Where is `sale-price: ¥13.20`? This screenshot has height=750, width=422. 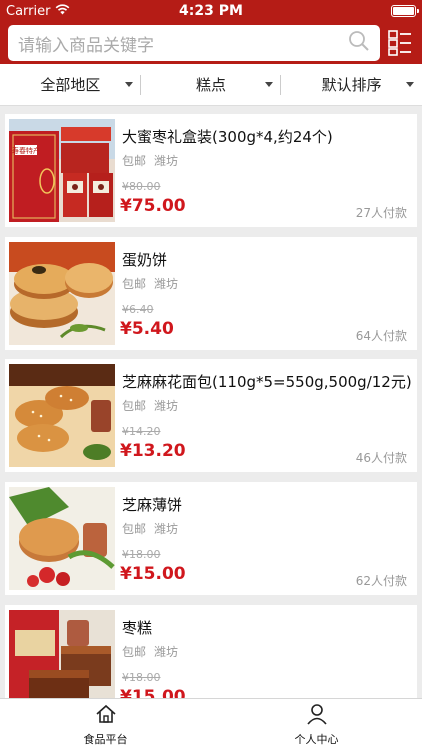
sale-price: ¥13.20 is located at coordinates (153, 451).